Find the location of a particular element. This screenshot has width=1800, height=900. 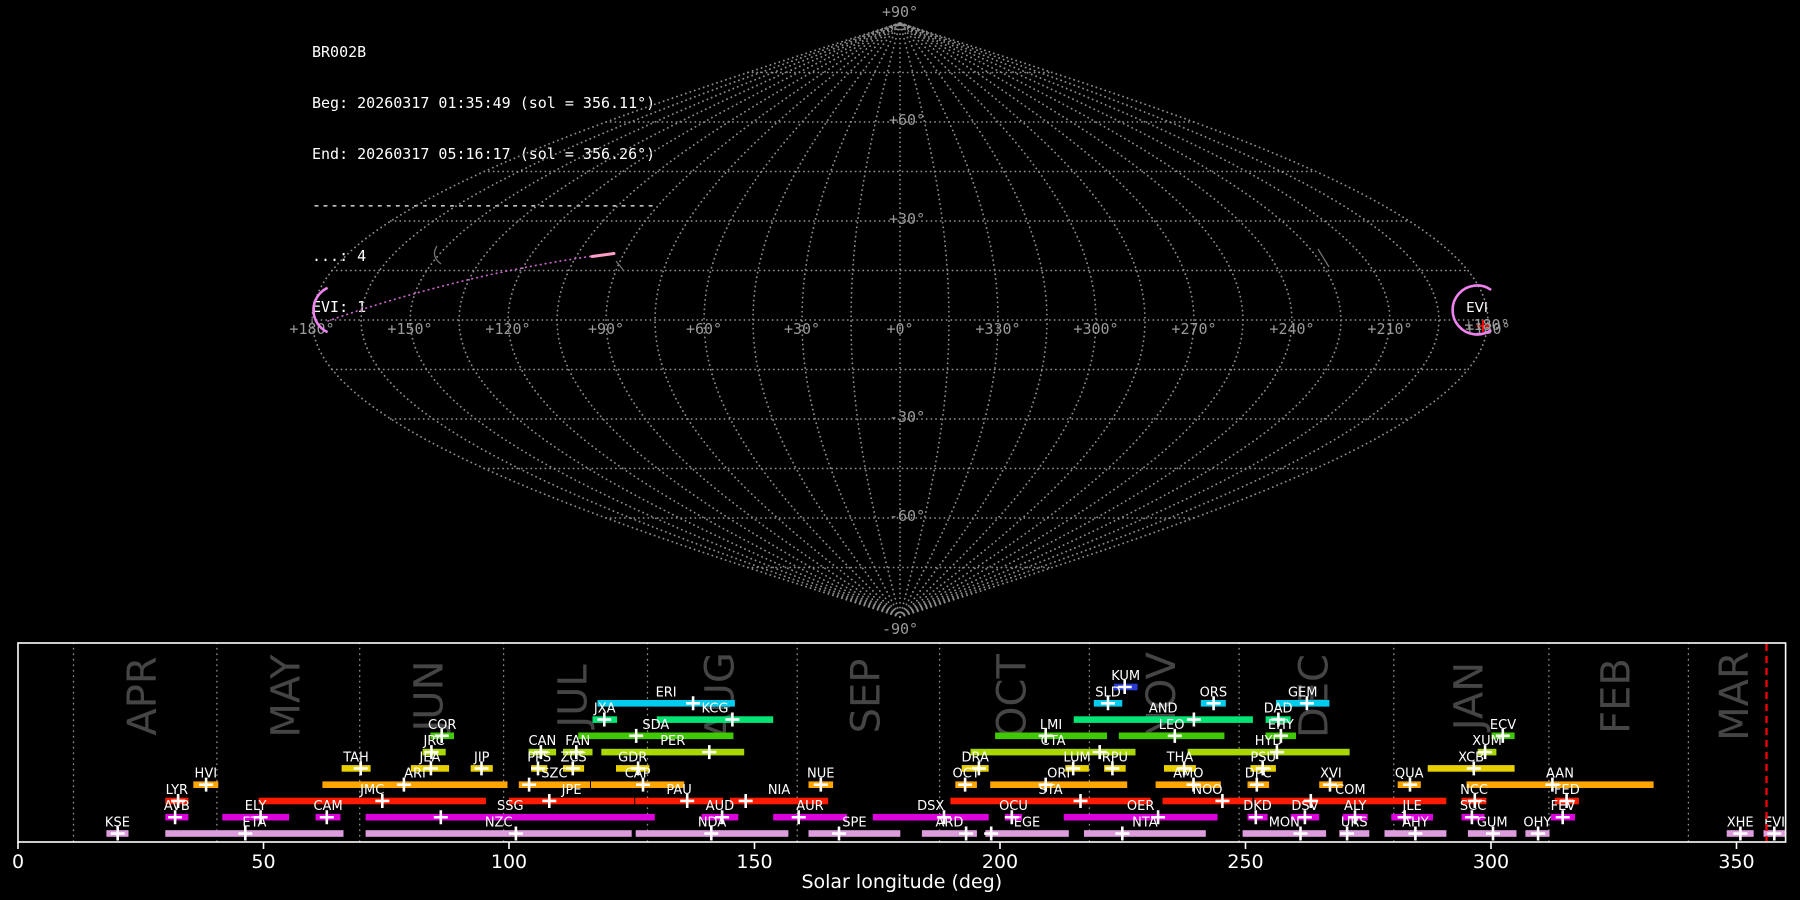

shower-code-label: THA is located at coordinates (1180, 757).